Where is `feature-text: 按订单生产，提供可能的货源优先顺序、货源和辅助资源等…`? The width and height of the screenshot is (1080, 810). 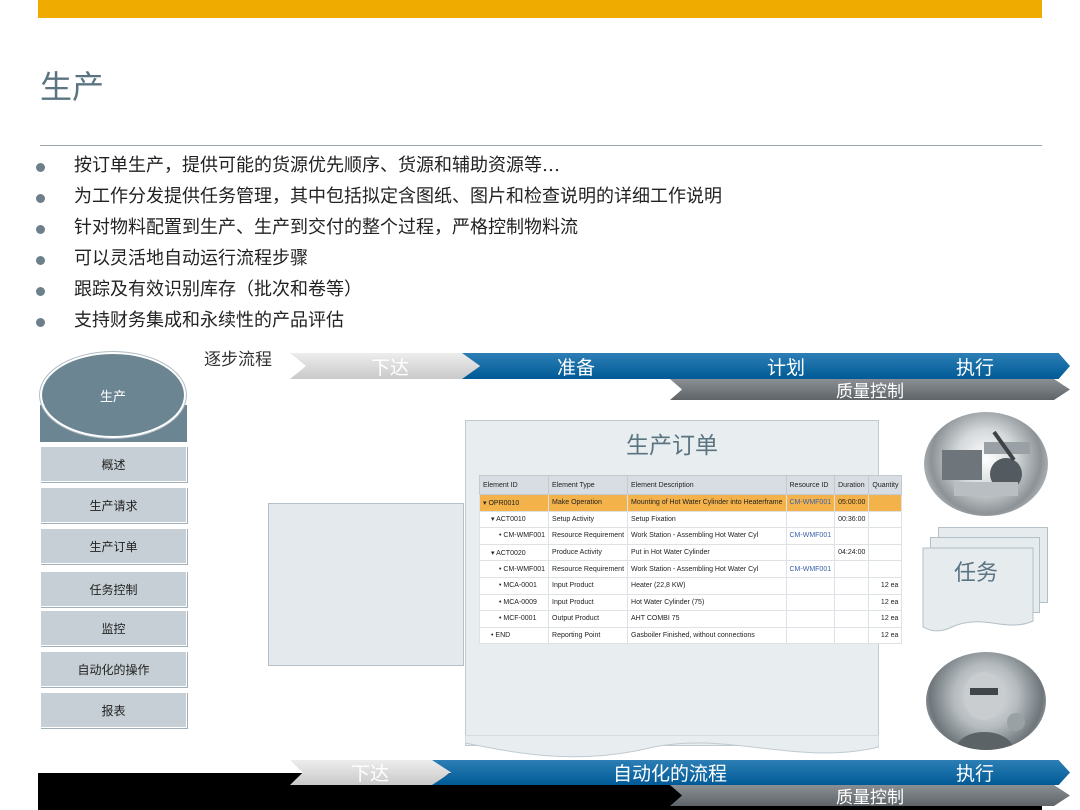 feature-text: 按订单生产，提供可能的货源优先顺序、货源和辅助资源等… is located at coordinates (317, 165).